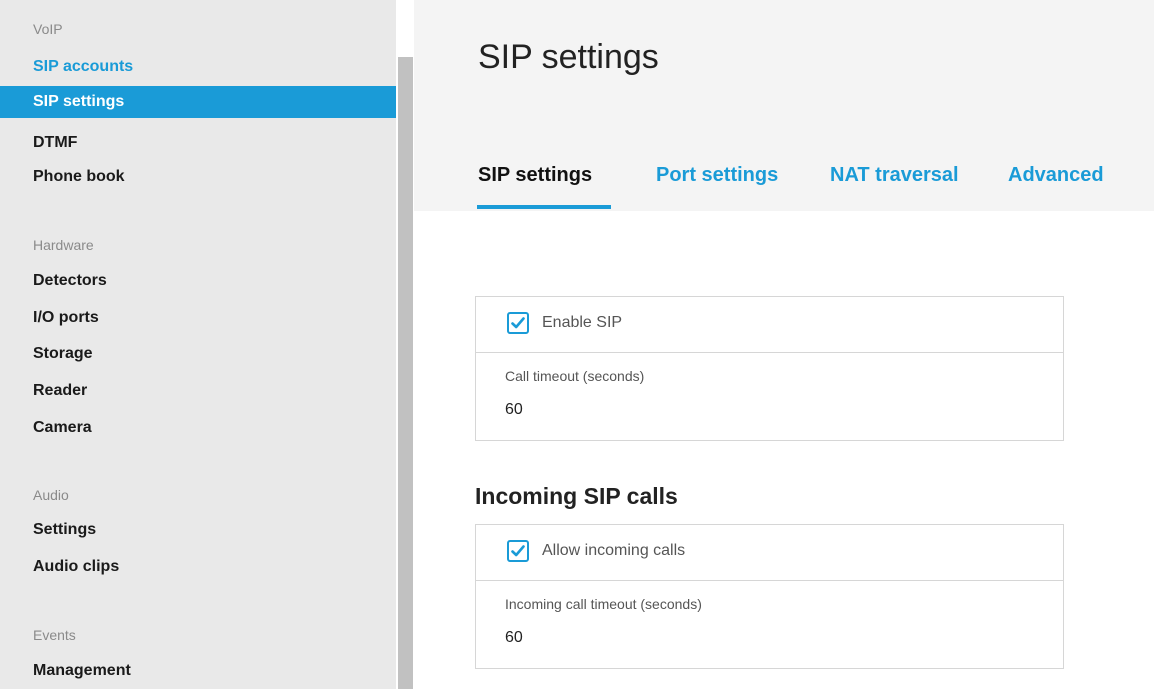 The width and height of the screenshot is (1154, 689). I want to click on sidebar-item-camera: Camera, so click(198, 428).